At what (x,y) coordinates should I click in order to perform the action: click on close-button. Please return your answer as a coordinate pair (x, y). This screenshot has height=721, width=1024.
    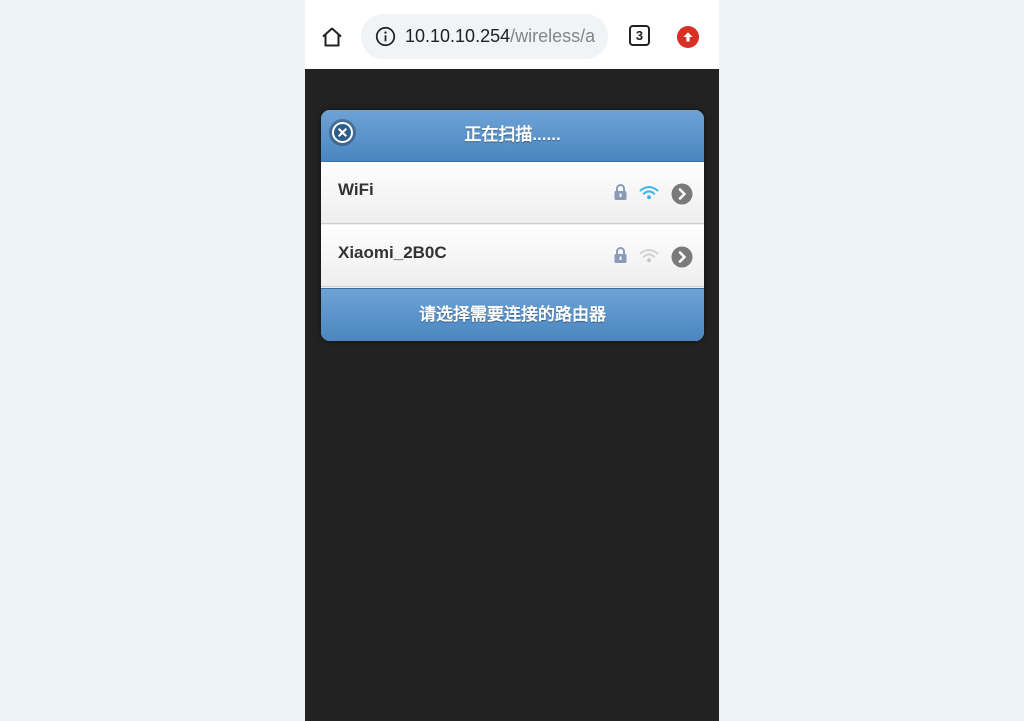
    Looking at the image, I should click on (342, 132).